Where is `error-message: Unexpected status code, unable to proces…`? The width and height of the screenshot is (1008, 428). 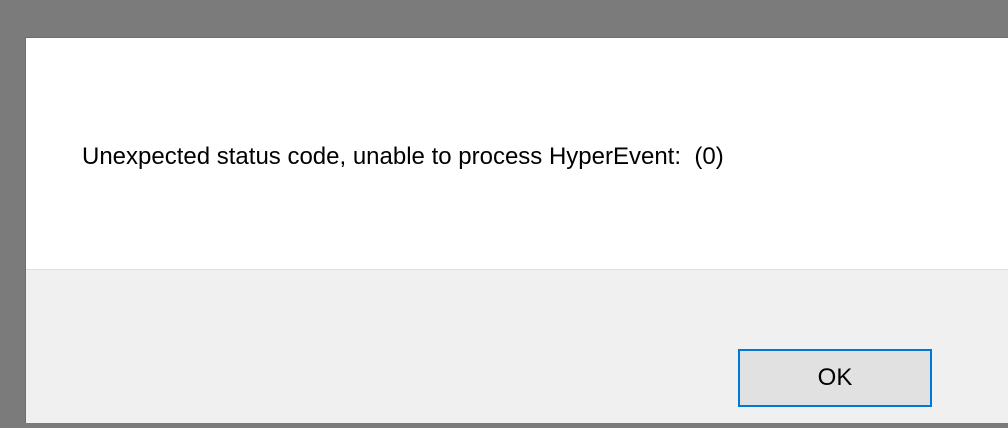 error-message: Unexpected status code, unable to proces… is located at coordinates (403, 156).